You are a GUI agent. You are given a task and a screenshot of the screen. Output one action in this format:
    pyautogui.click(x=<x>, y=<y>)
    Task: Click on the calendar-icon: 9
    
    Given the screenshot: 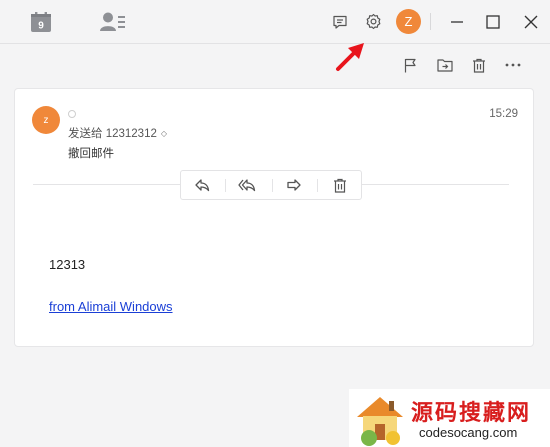 What is the action you would take?
    pyautogui.click(x=41, y=22)
    